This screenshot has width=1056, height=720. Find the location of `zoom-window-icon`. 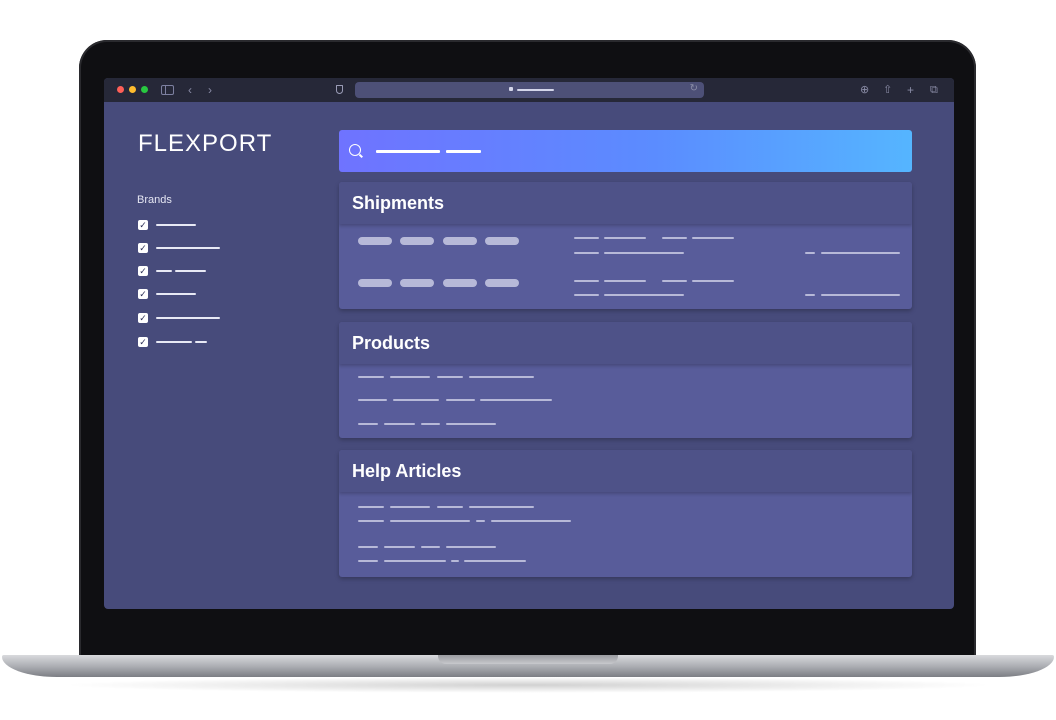

zoom-window-icon is located at coordinates (144, 89).